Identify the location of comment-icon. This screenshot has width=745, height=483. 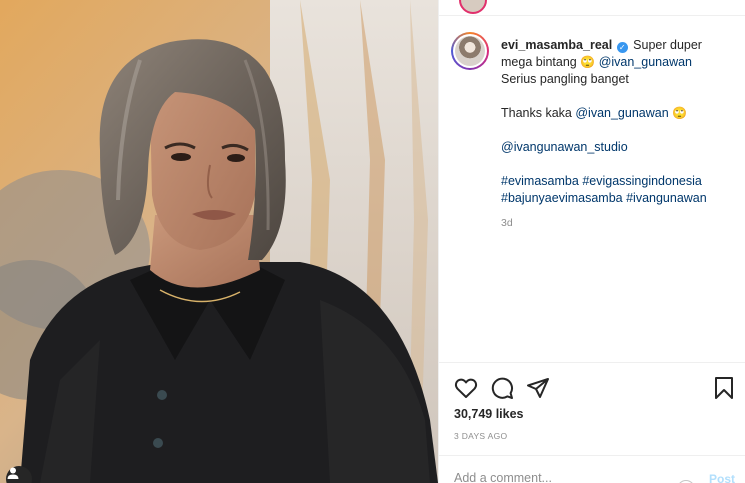
(502, 388).